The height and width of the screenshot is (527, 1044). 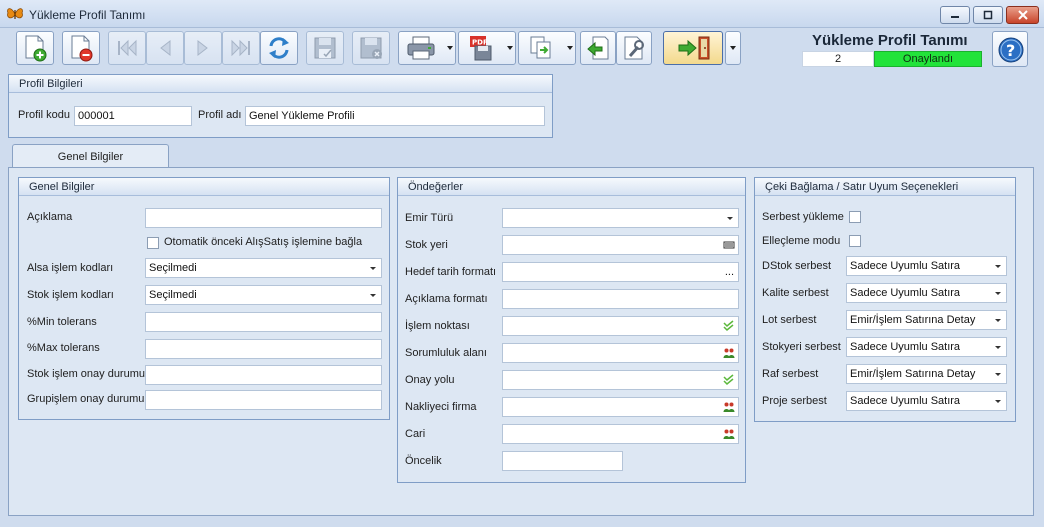 What do you see at coordinates (263, 218) in the screenshot?
I see `description-input` at bounding box center [263, 218].